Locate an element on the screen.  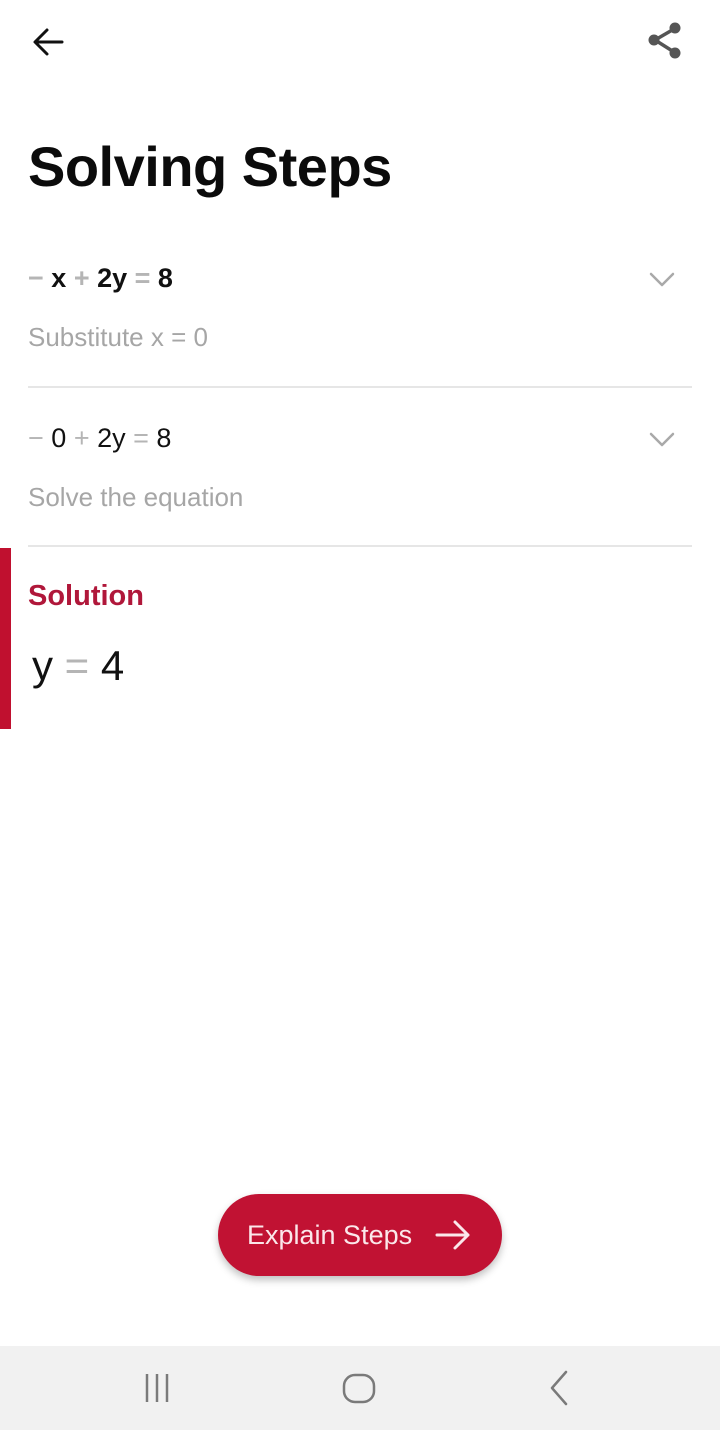
step-equation: − 0 + 2y = 8 is located at coordinates (99, 438).